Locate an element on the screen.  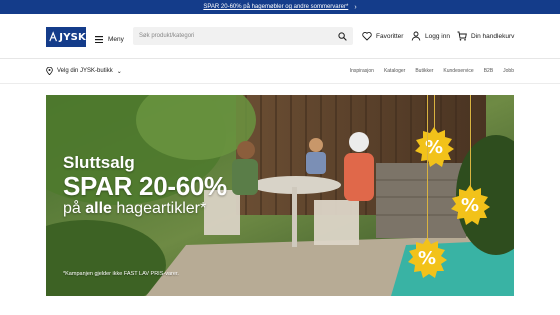
subnav-link-inspirasjon: Inspirasjon is located at coordinates (362, 71).